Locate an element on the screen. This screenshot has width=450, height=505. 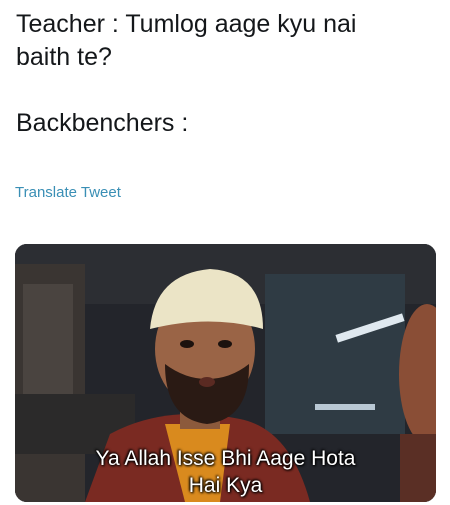
subtitle-line: Ya Allah Isse Bhi Aage Hota is located at coordinates (225, 458).